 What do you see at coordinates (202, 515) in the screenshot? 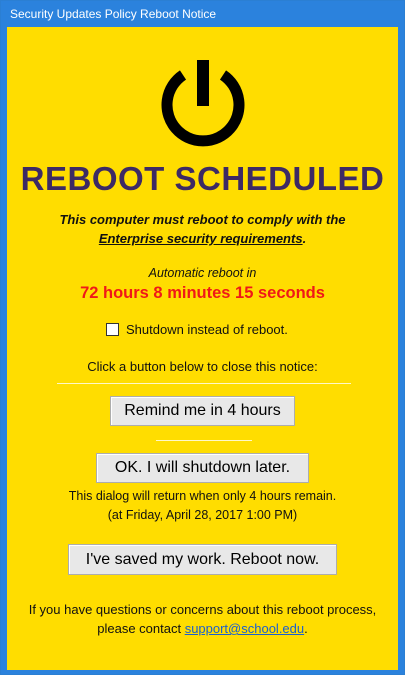
I see `return-note-line2: (at Friday, April 28, 2017 1:00 PM)` at bounding box center [202, 515].